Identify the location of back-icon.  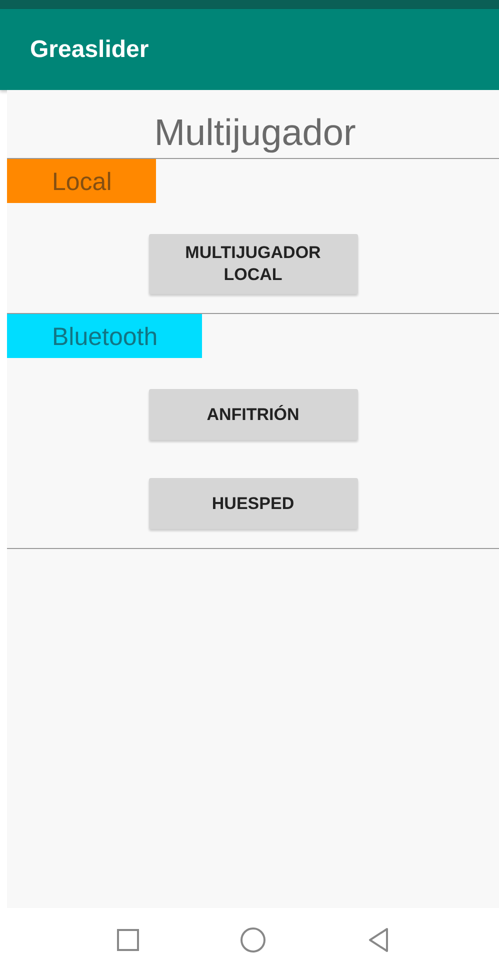
(377, 939).